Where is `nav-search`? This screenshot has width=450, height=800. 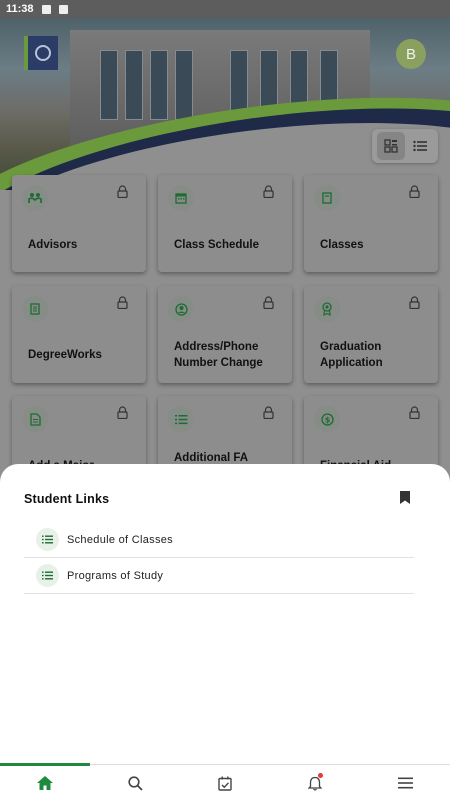 nav-search is located at coordinates (135, 782).